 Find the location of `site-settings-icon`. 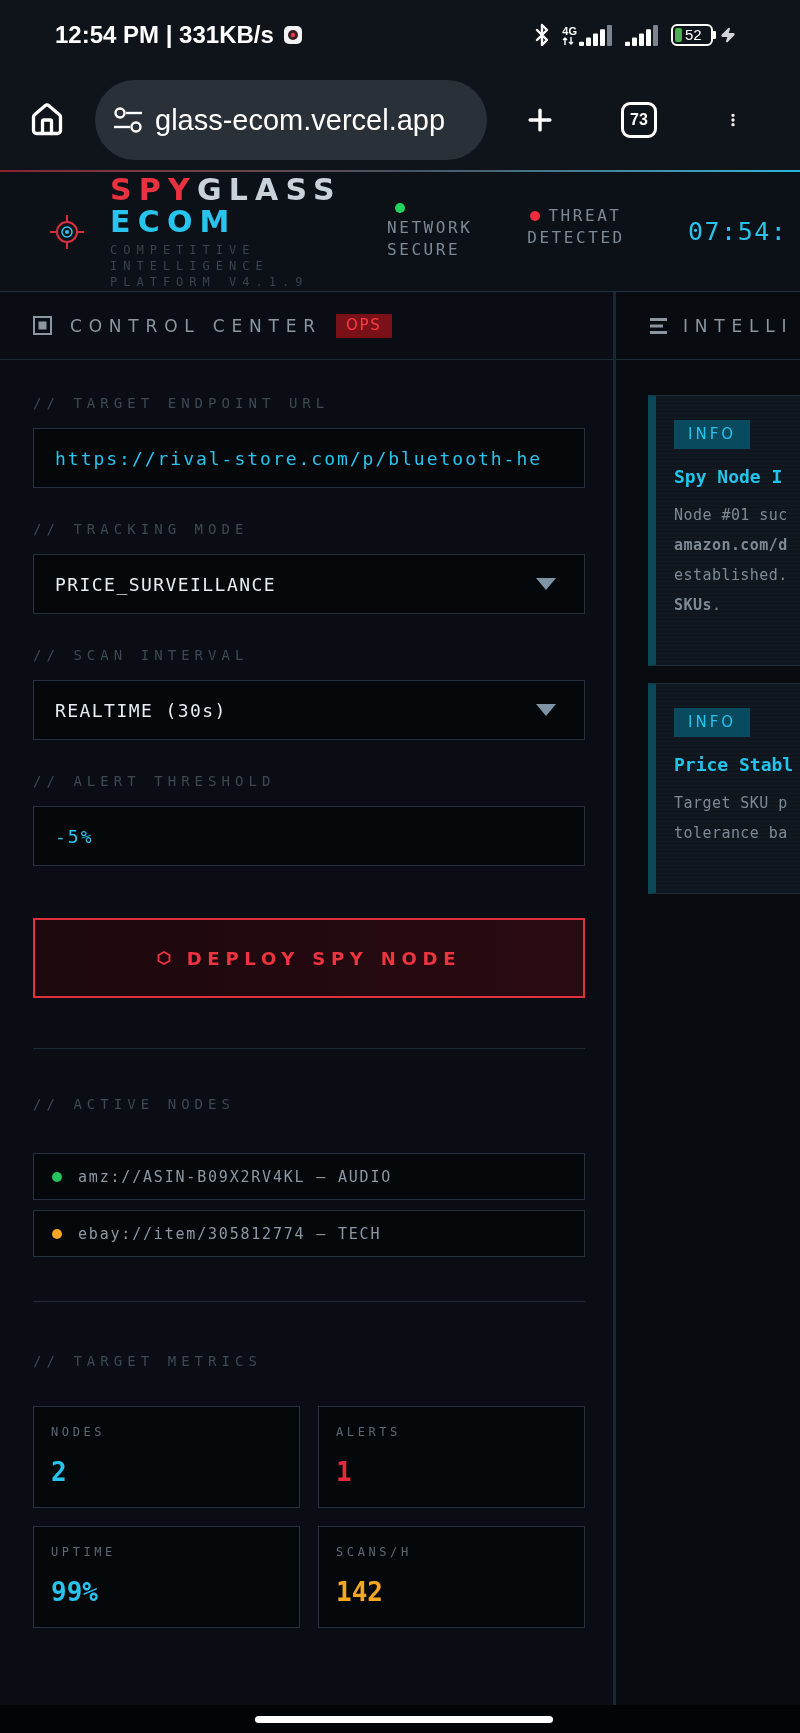

site-settings-icon is located at coordinates (128, 120).